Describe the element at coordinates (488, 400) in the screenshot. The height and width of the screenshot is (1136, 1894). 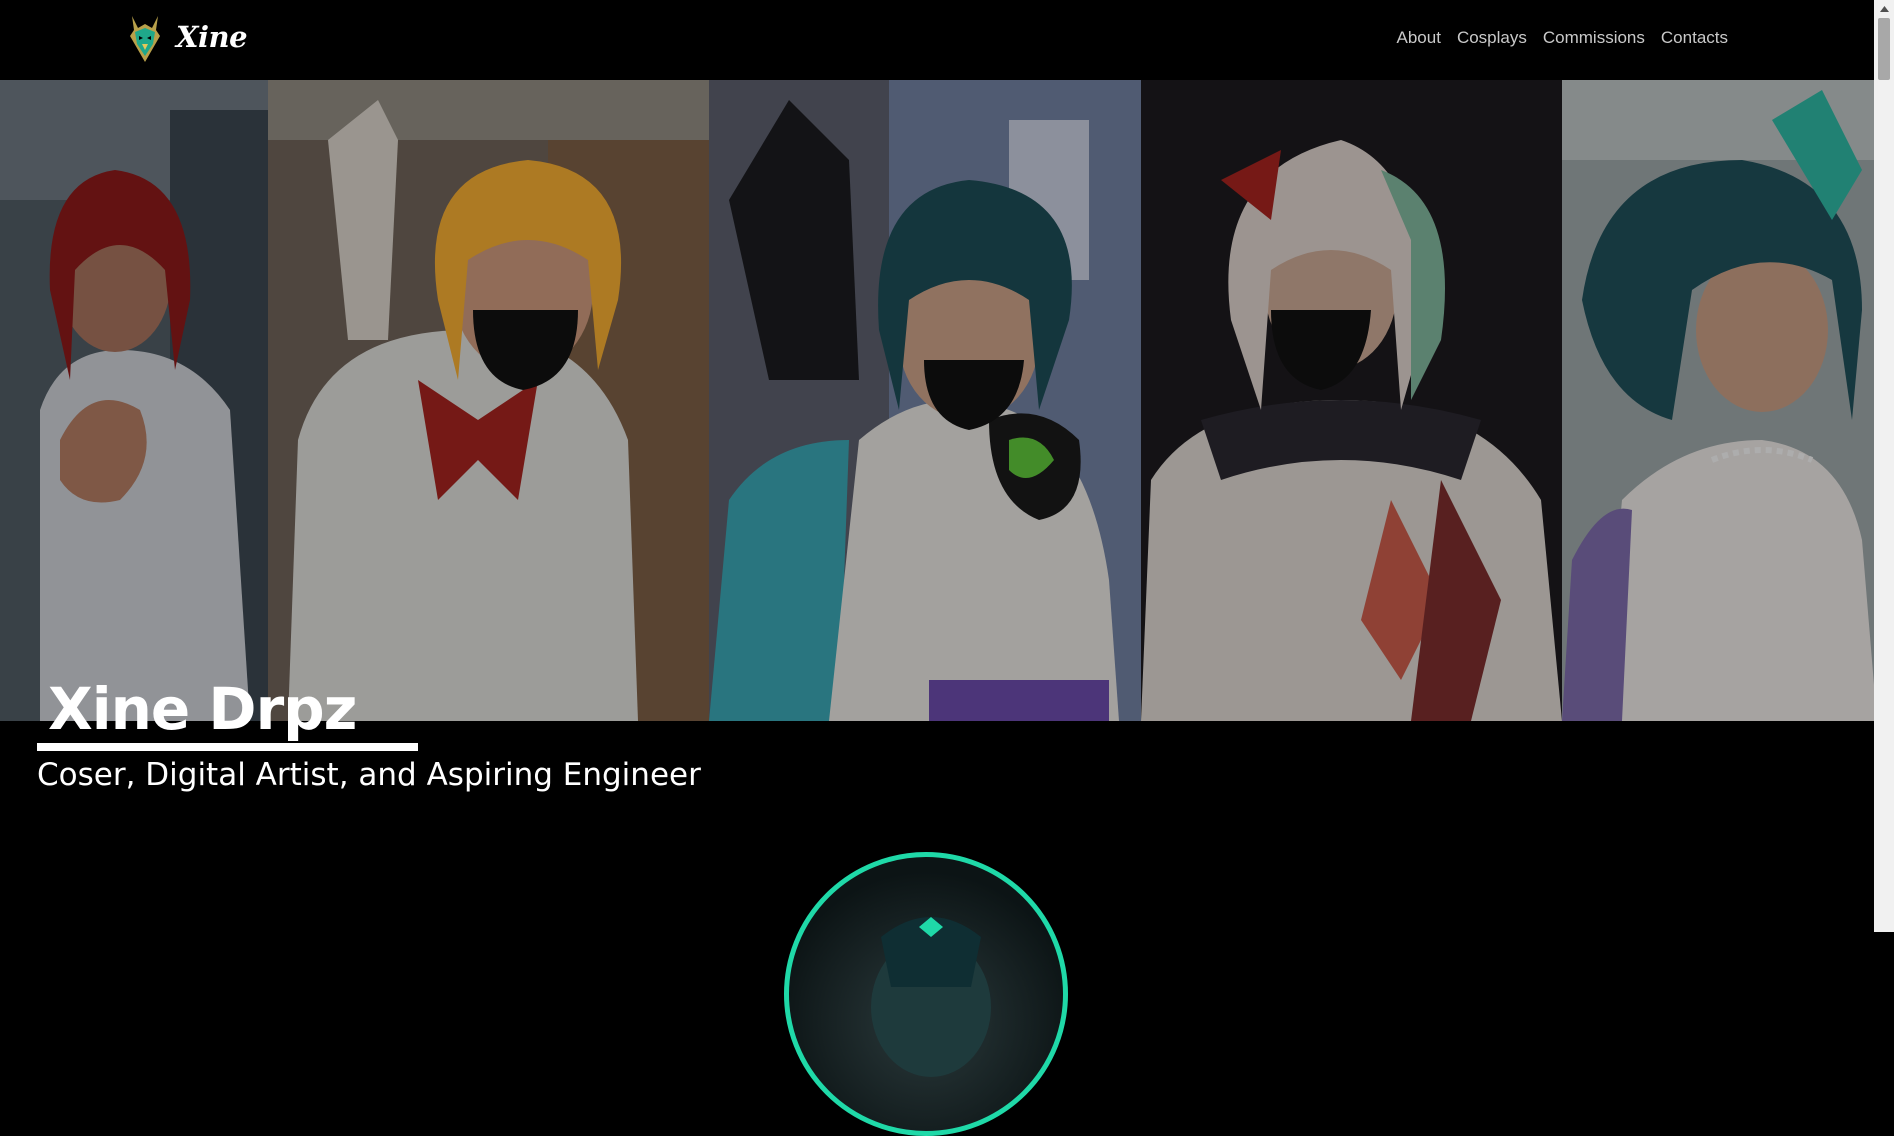
I see `cosplay-photo-orange-hair` at that location.